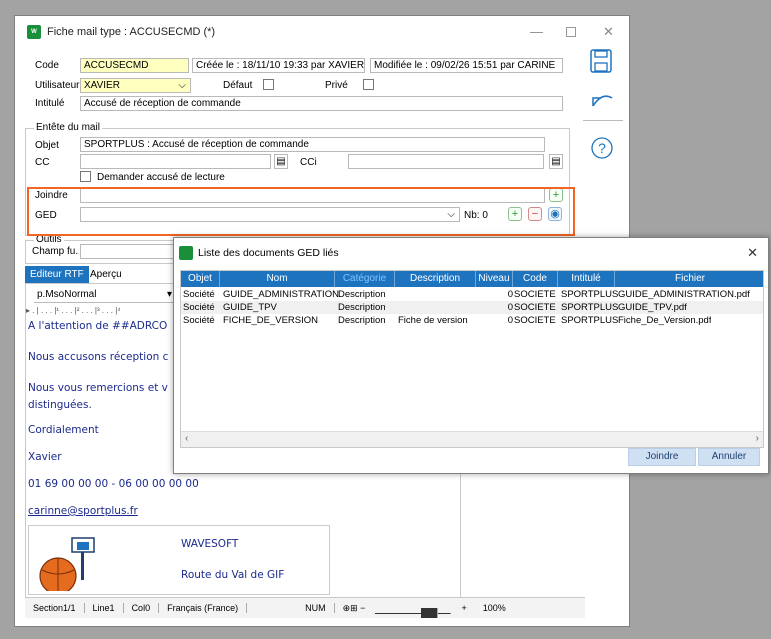 The width and height of the screenshot is (771, 639). Describe the element at coordinates (365, 279) in the screenshot. I see `col-header-categorie: Catégorie` at that location.